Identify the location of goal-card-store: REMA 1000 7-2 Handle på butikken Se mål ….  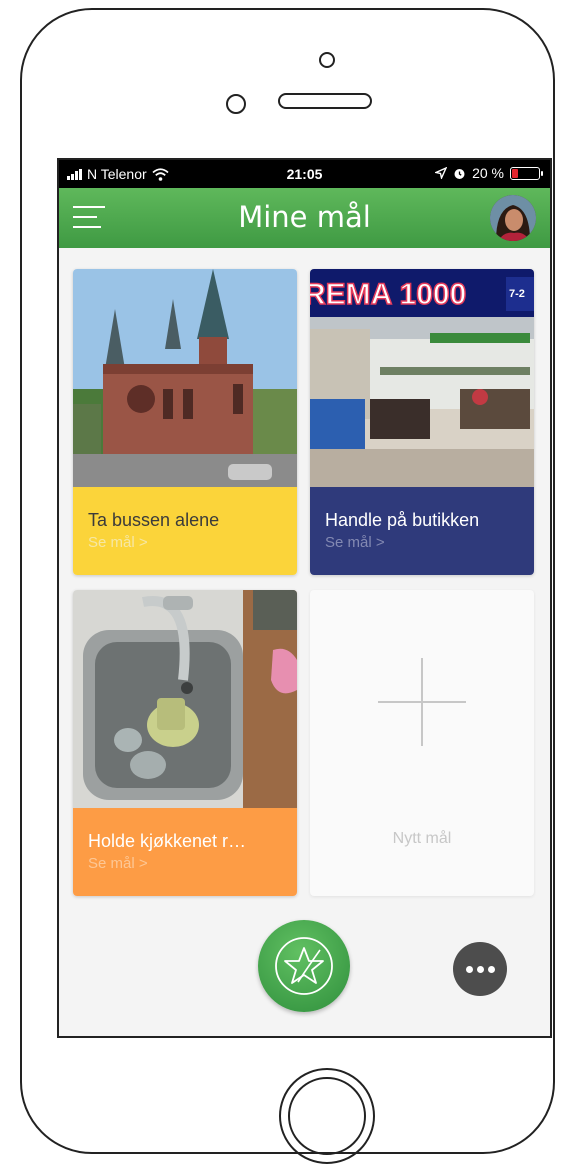
(422, 422).